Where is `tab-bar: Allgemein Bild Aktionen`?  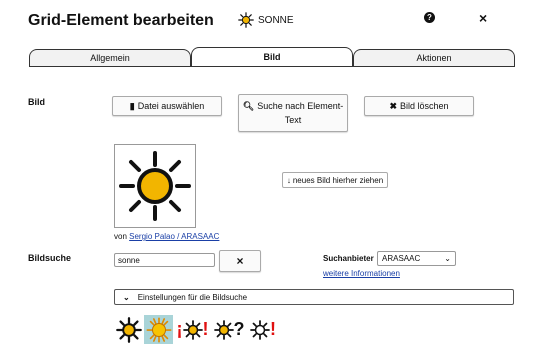
tab-bar: Allgemein Bild Aktionen is located at coordinates (272, 57).